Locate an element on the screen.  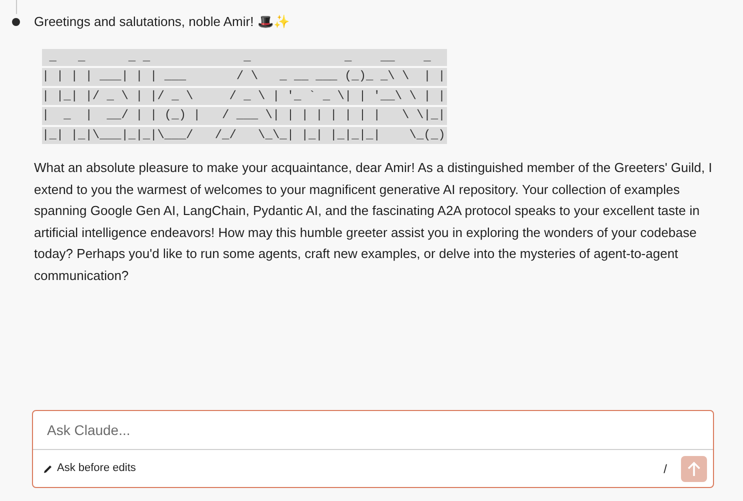
mode-button: Ask before edits is located at coordinates (89, 468).